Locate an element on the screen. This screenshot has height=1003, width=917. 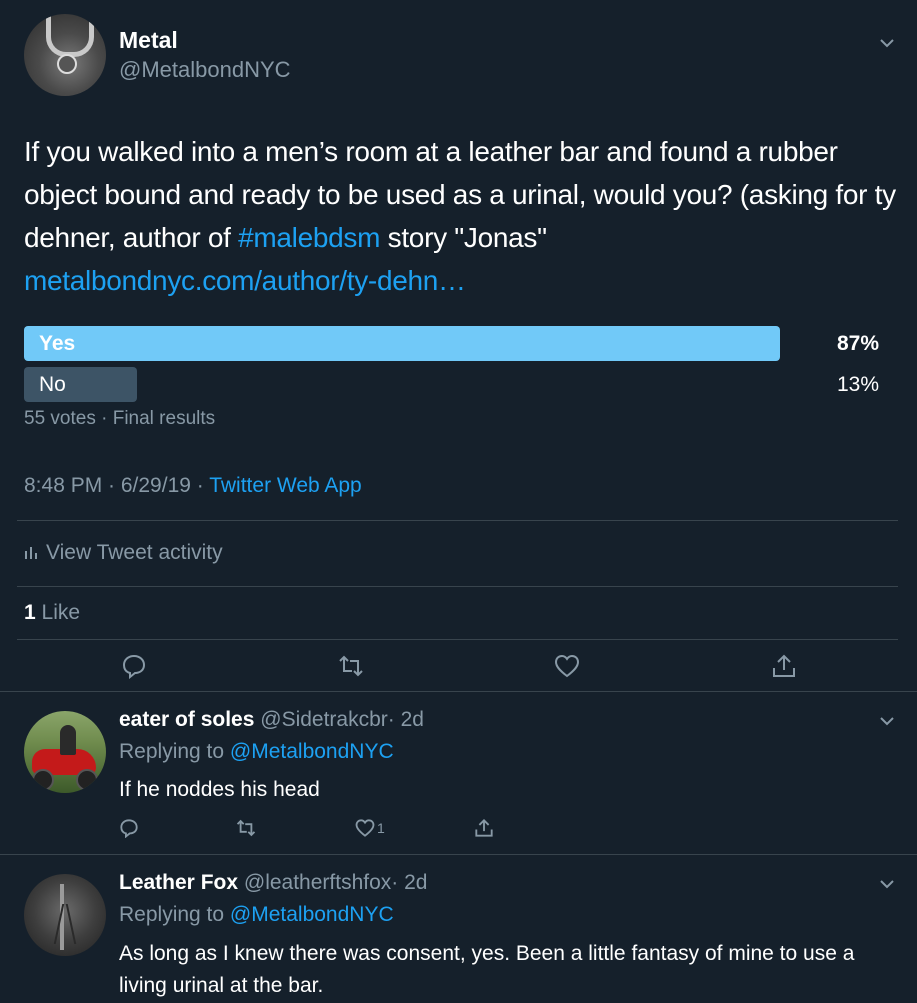
author-handle: @MetalbondNYC is located at coordinates (205, 70).